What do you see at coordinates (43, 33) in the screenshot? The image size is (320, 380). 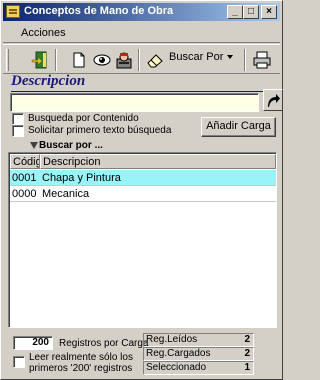 I see `menu-acciones: Acciones` at bounding box center [43, 33].